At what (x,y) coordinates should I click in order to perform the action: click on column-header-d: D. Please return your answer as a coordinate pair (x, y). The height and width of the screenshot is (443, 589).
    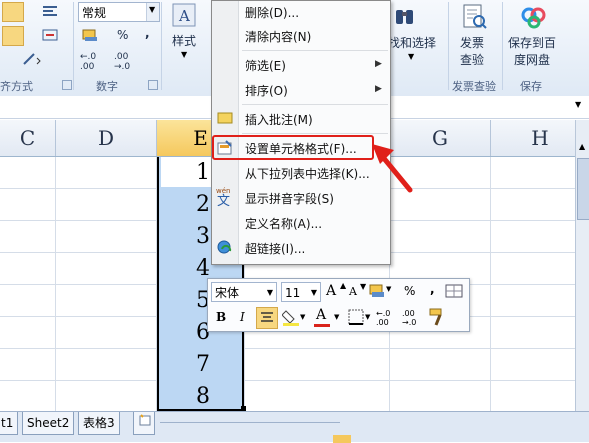
    Looking at the image, I should click on (106, 138).